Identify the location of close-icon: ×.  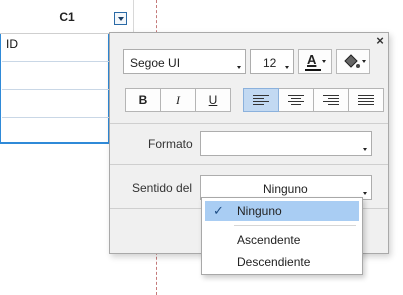
(380, 40).